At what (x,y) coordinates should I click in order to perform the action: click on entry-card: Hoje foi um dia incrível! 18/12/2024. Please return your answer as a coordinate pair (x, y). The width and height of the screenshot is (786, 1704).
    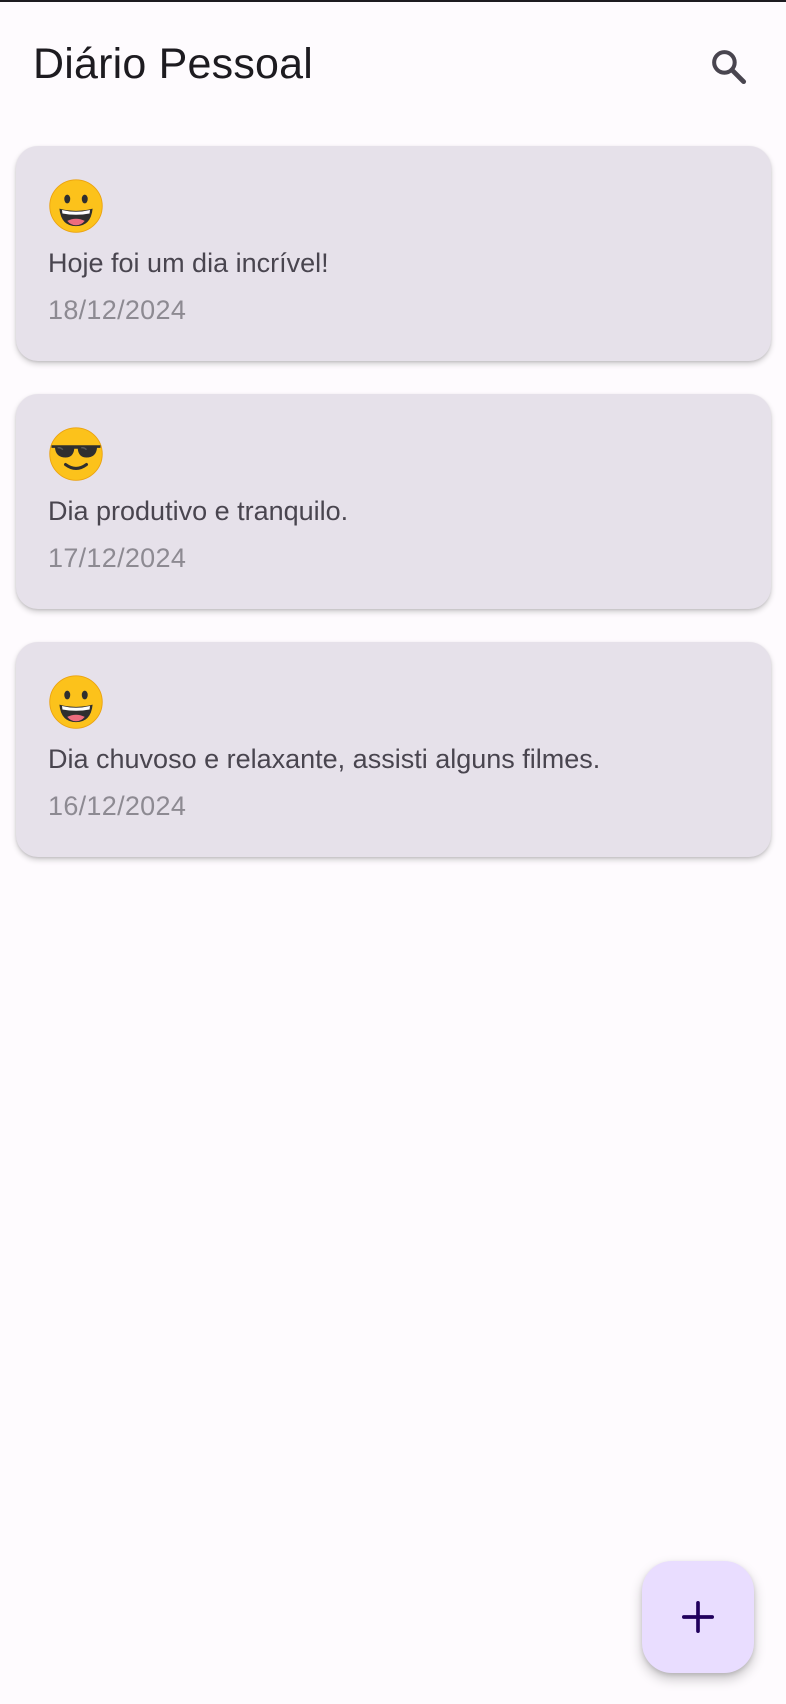
    Looking at the image, I should click on (393, 253).